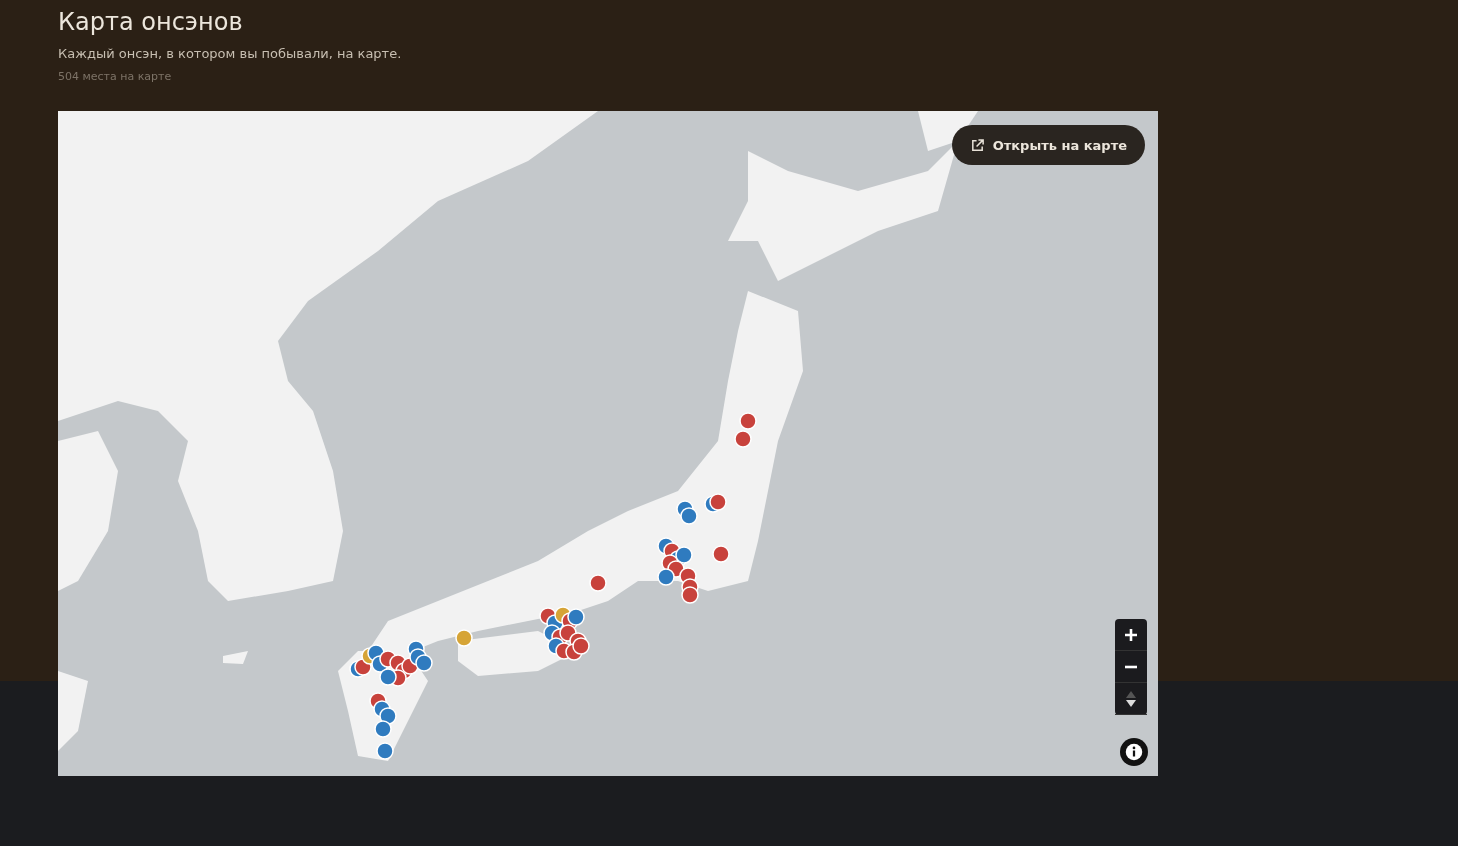 The image size is (1458, 846). Describe the element at coordinates (1048, 145) in the screenshot. I see `open-map-button: Открыть на карте` at that location.